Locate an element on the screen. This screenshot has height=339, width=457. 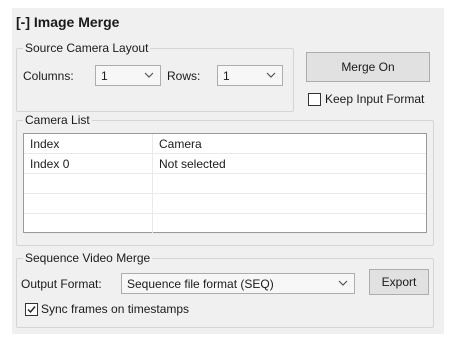
index-column-header: Index is located at coordinates (88, 144).